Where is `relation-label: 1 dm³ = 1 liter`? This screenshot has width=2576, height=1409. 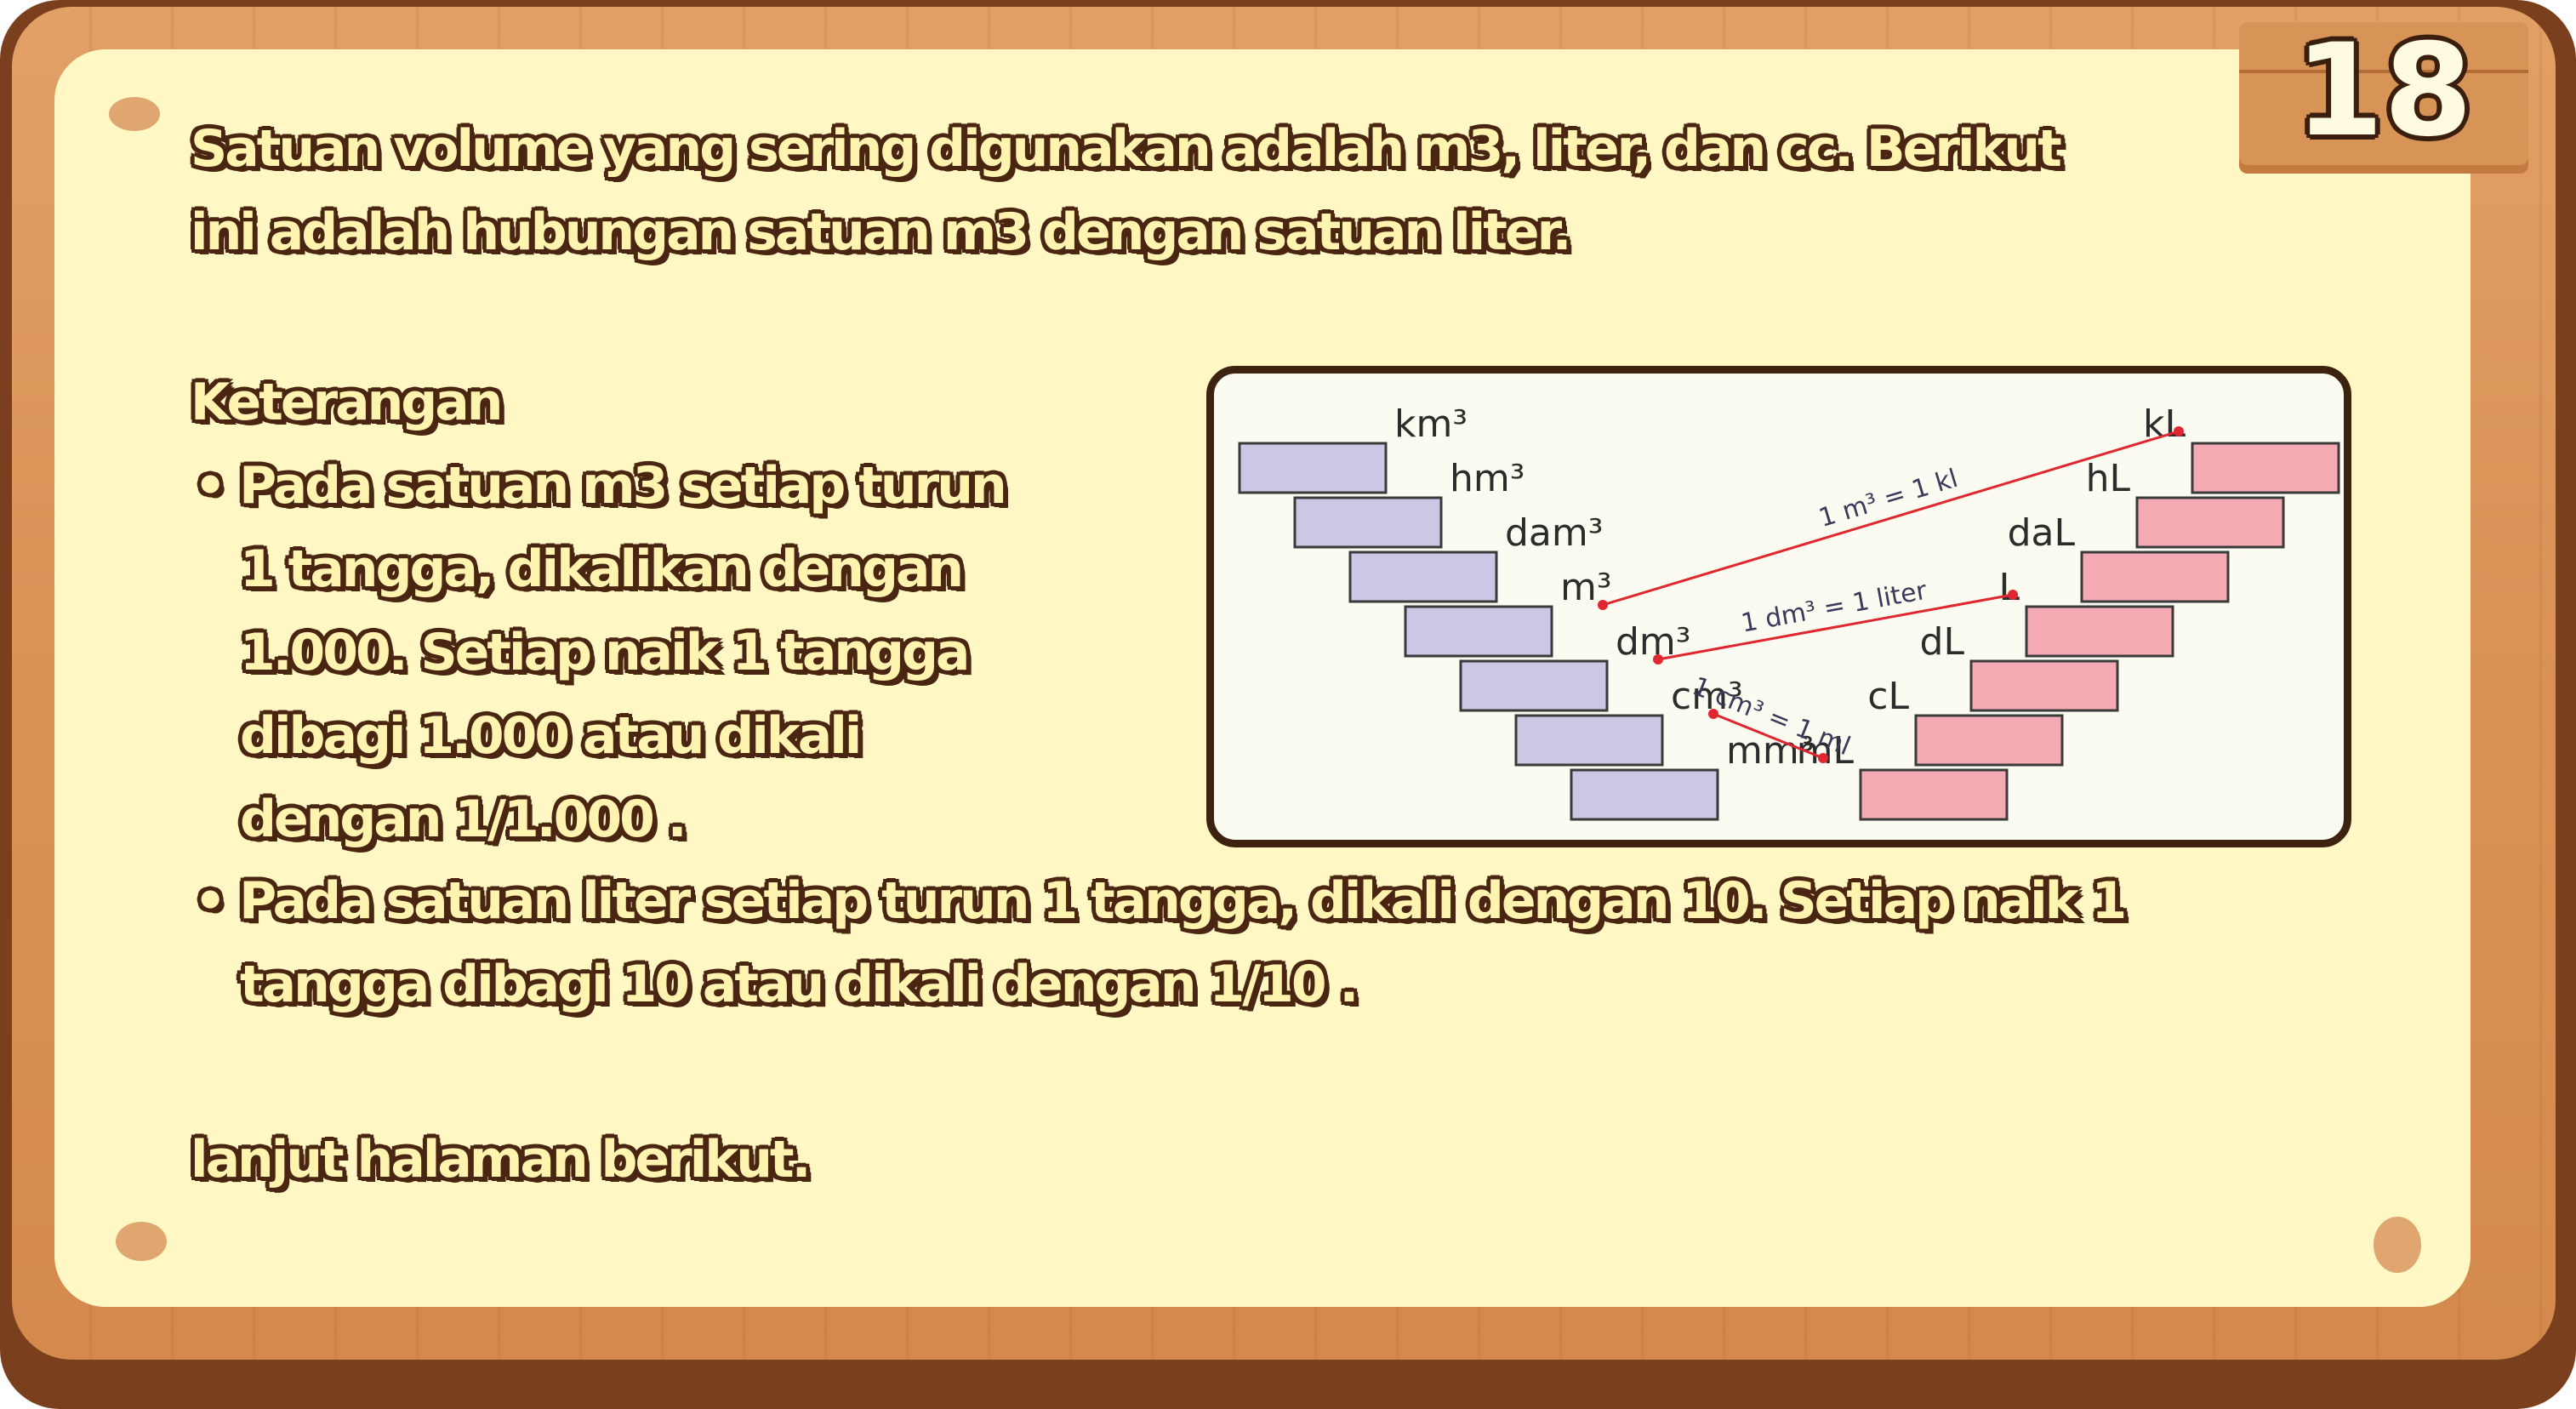
relation-label: 1 dm³ = 1 liter is located at coordinates (1834, 607).